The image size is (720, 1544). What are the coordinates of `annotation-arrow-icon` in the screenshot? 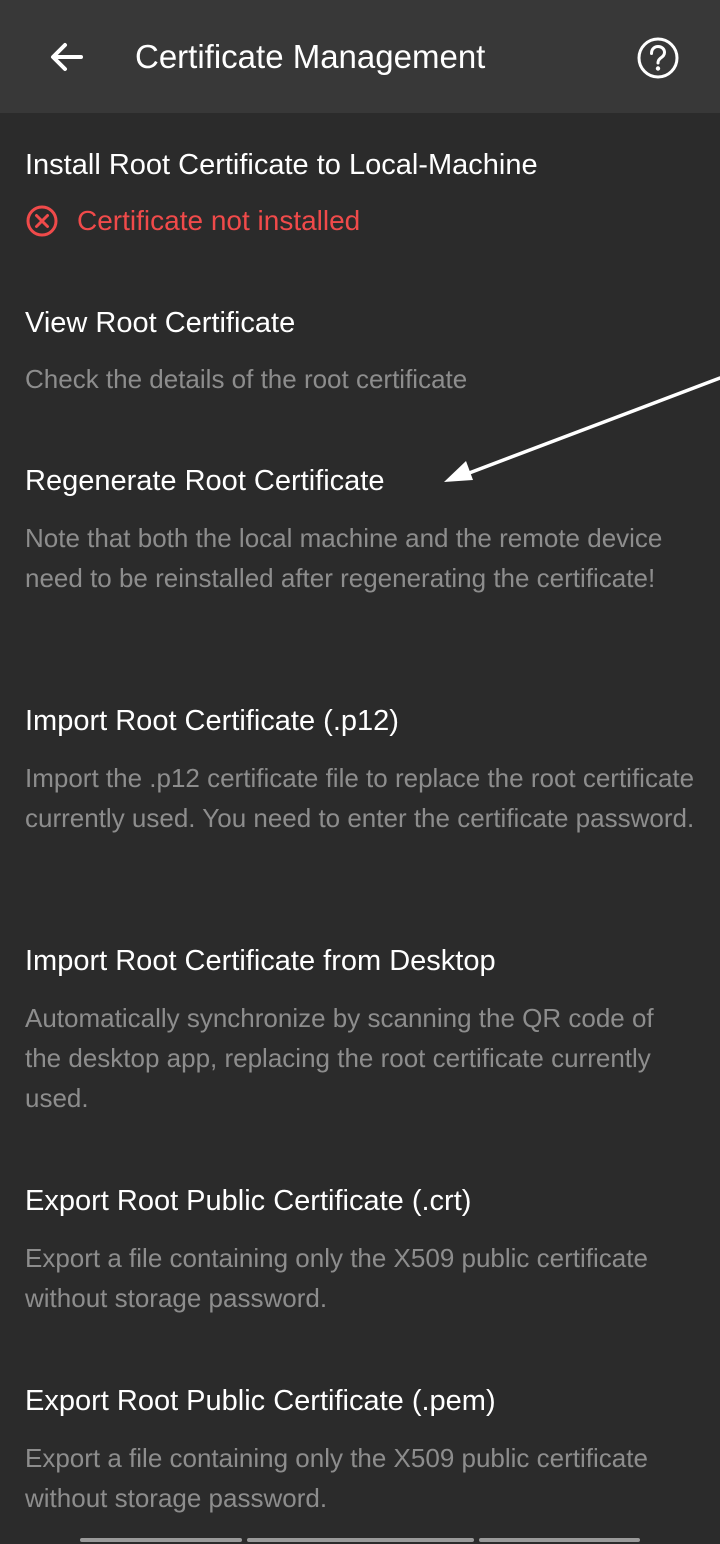 It's located at (582, 429).